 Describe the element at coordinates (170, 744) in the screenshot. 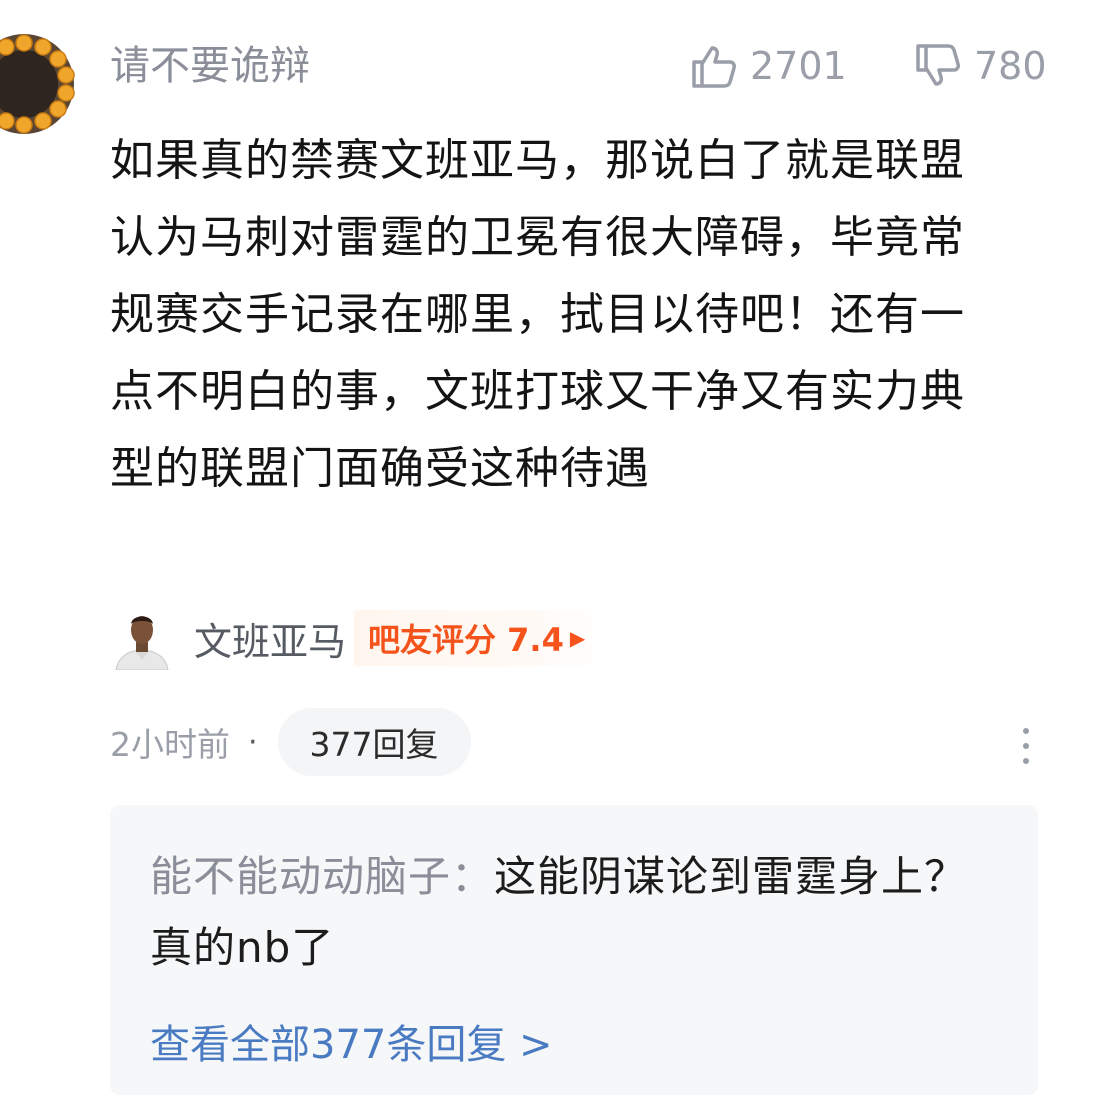

I see `timestamp: 2小时前` at that location.